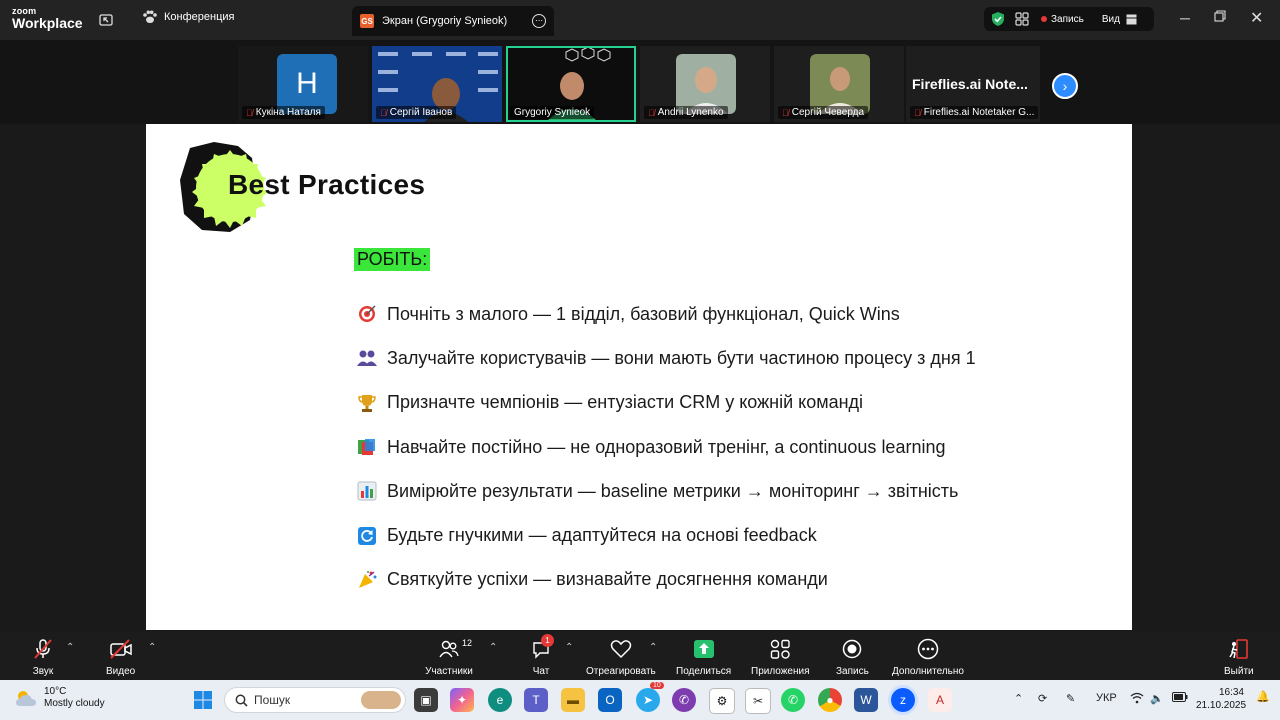 The height and width of the screenshot is (720, 1280). I want to click on file-explorer-icon: ▬, so click(573, 700).